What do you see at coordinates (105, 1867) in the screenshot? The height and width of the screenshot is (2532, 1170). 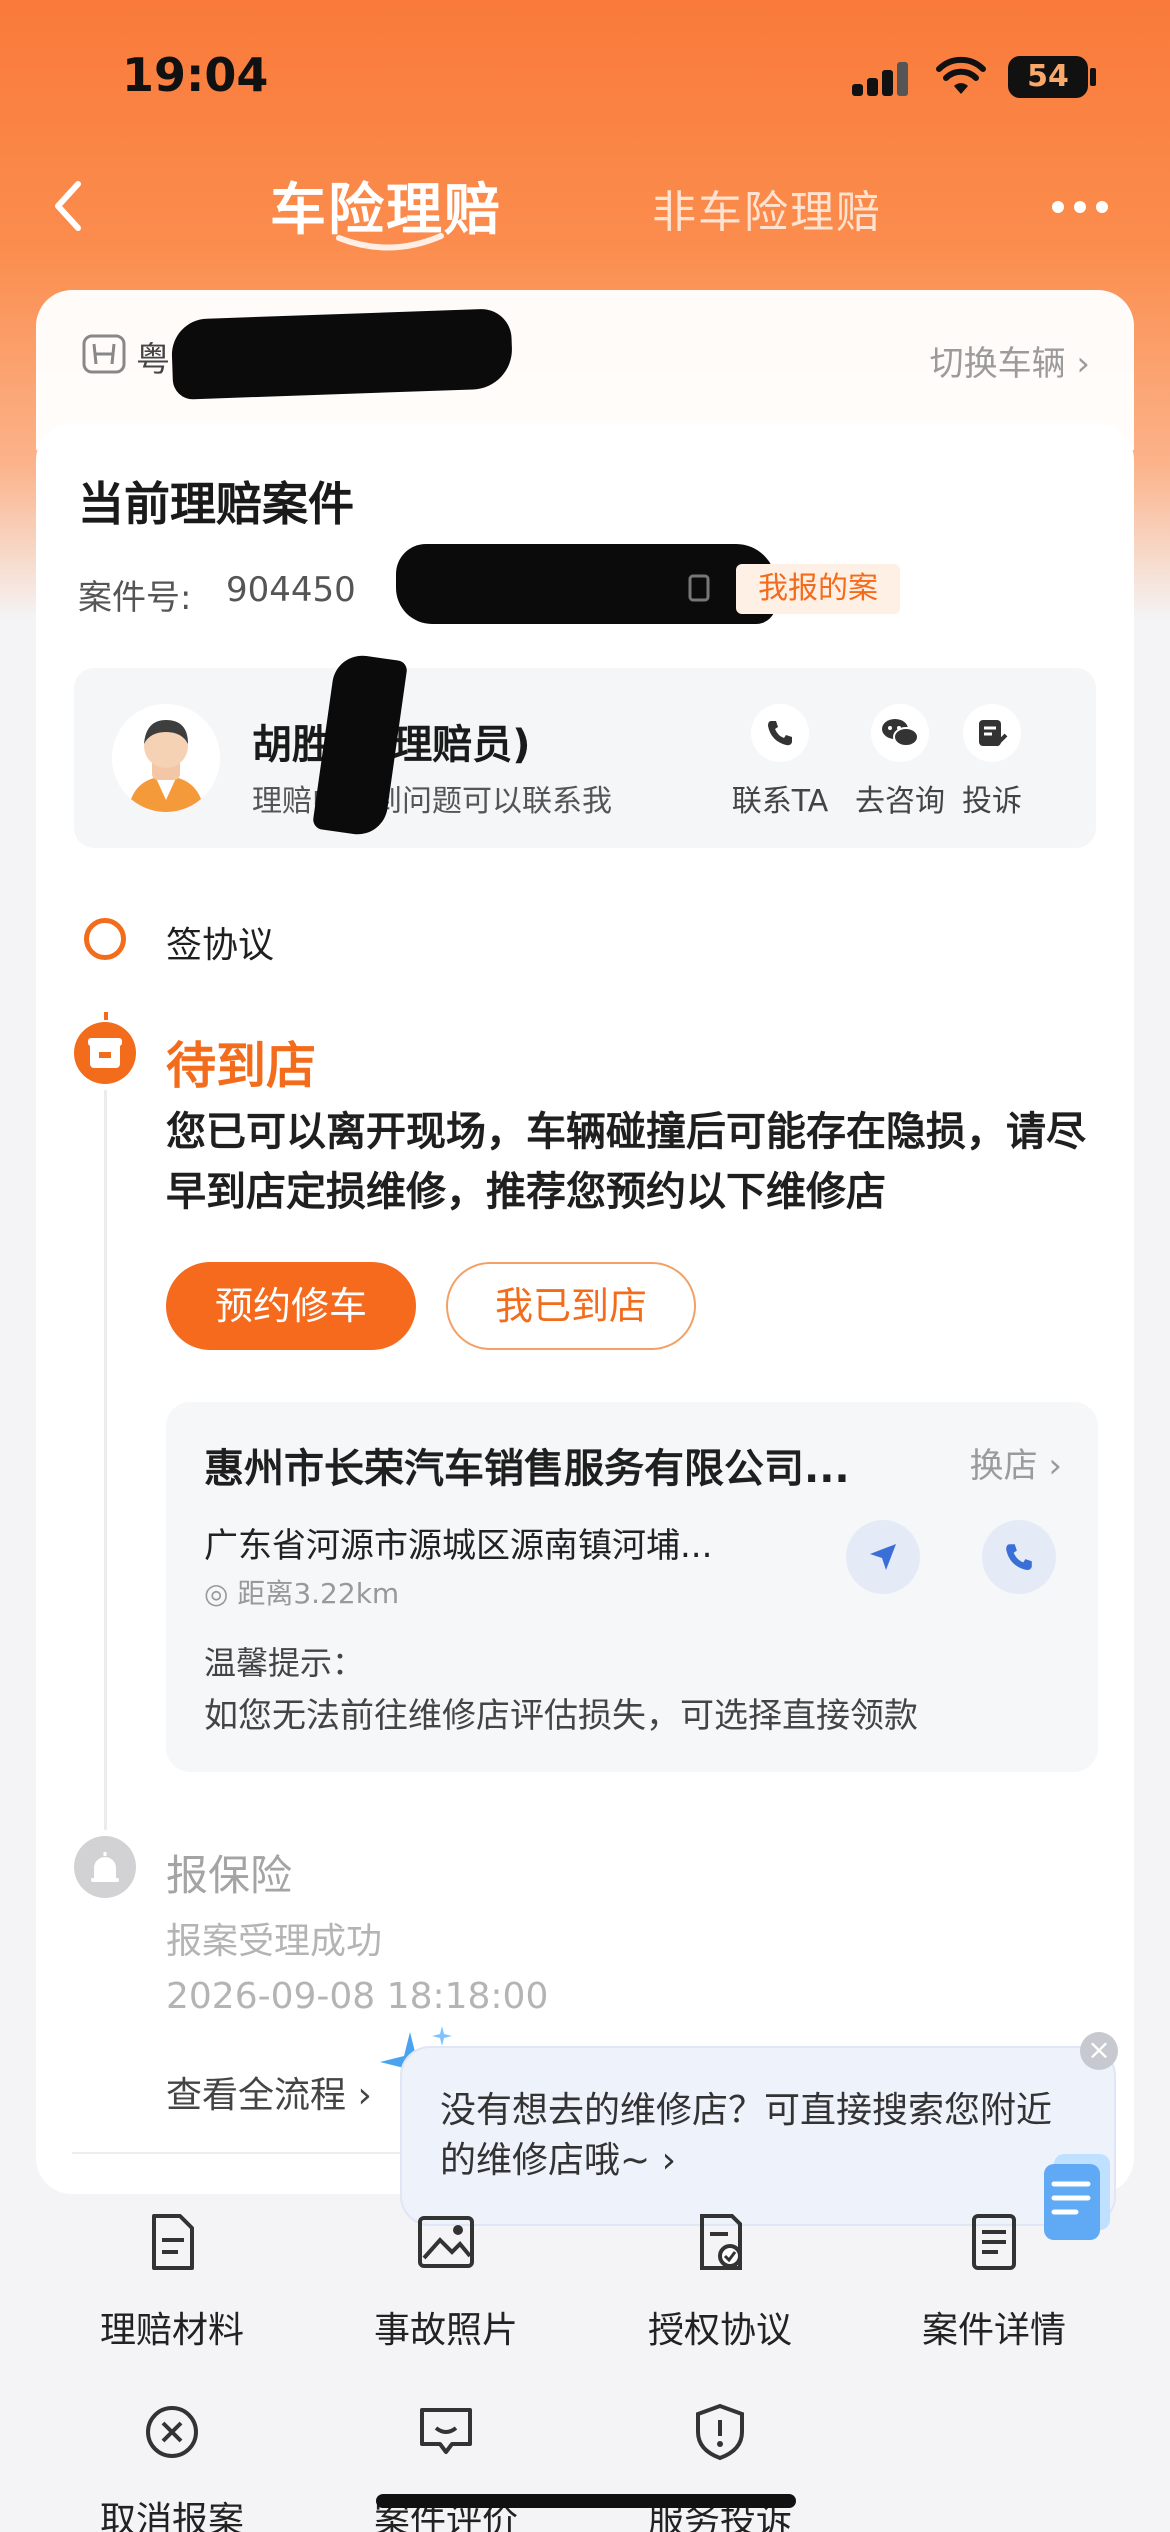 I see `alarm-icon` at bounding box center [105, 1867].